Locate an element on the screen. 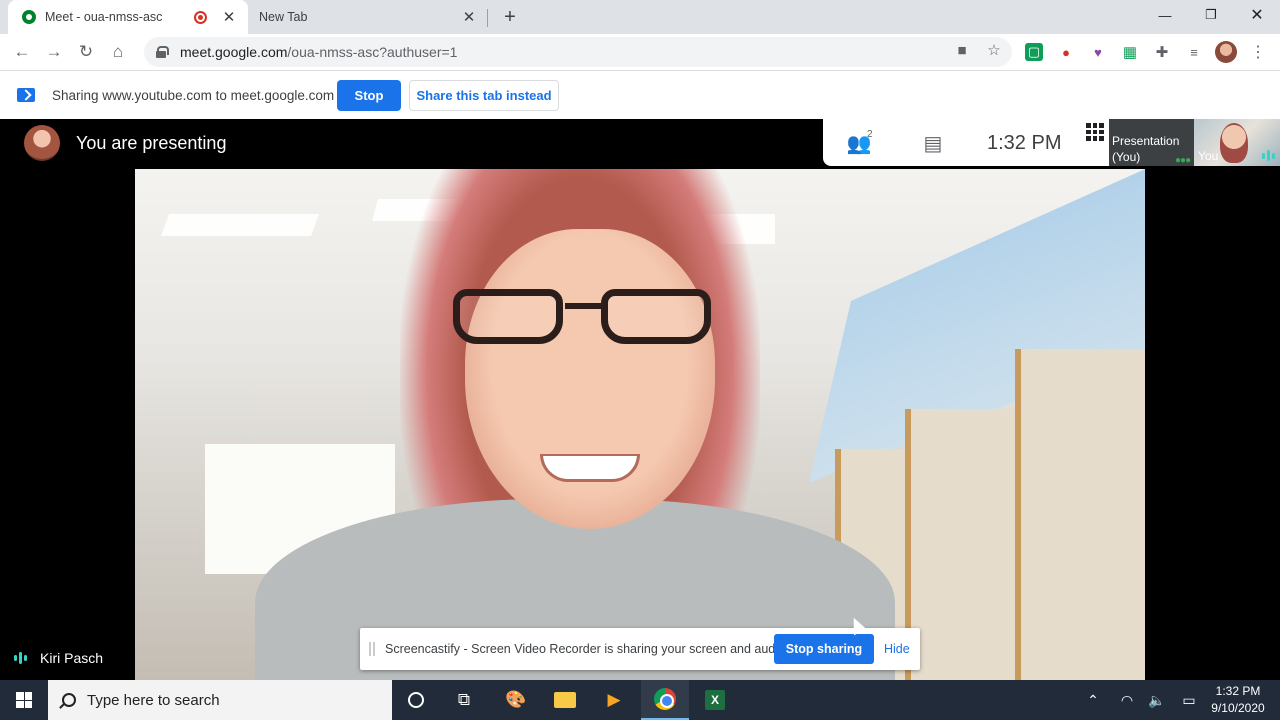 Image resolution: width=1280 pixels, height=720 pixels. windows-logo-icon is located at coordinates (24, 700).